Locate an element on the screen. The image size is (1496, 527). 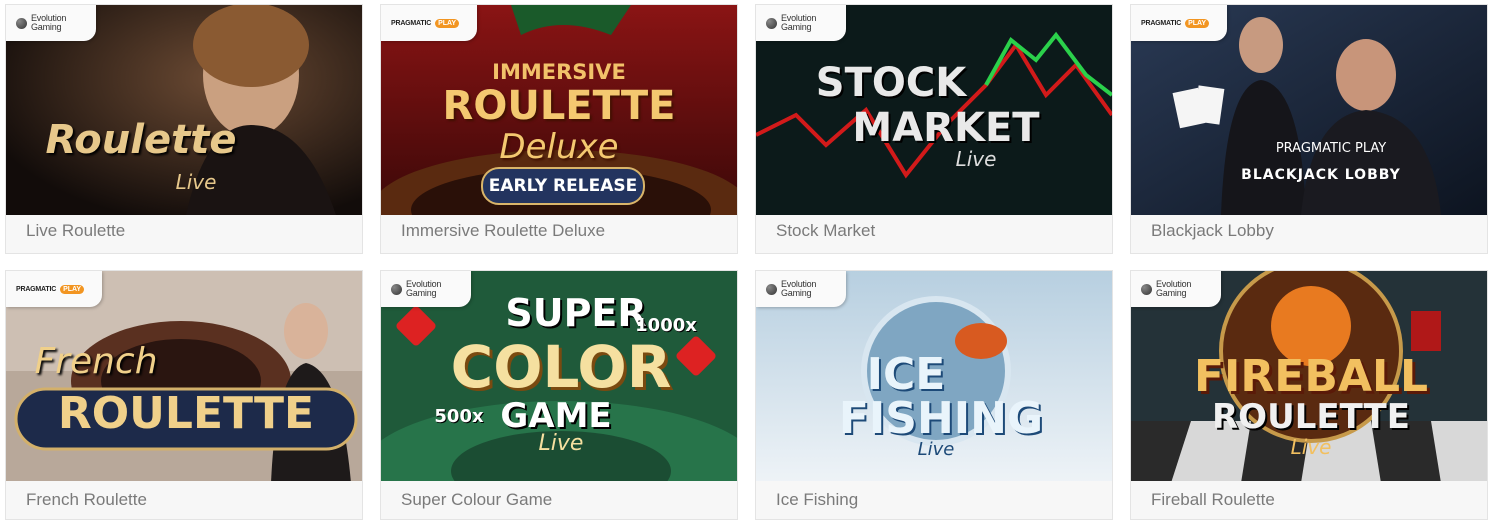
art-line-1: FIREBALL is located at coordinates (1311, 376).